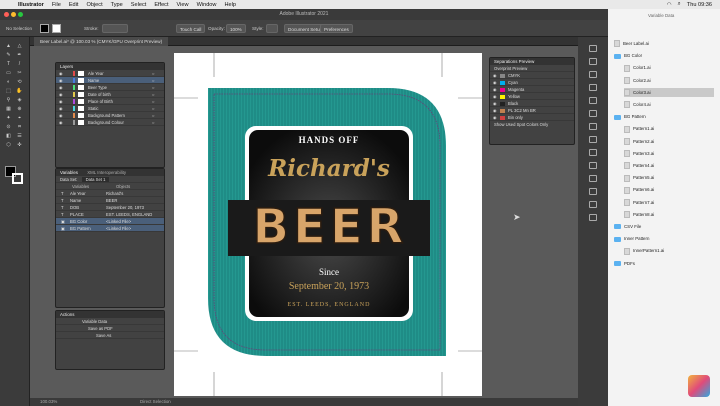  What do you see at coordinates (593, 61) in the screenshot?
I see `libraries-icon` at bounding box center [593, 61].